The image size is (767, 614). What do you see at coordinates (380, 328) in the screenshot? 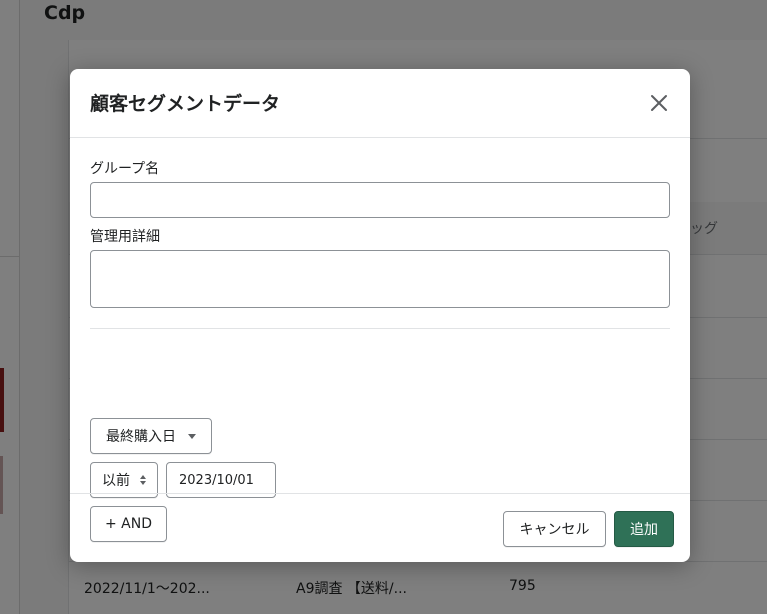
I see `section-divider` at bounding box center [380, 328].